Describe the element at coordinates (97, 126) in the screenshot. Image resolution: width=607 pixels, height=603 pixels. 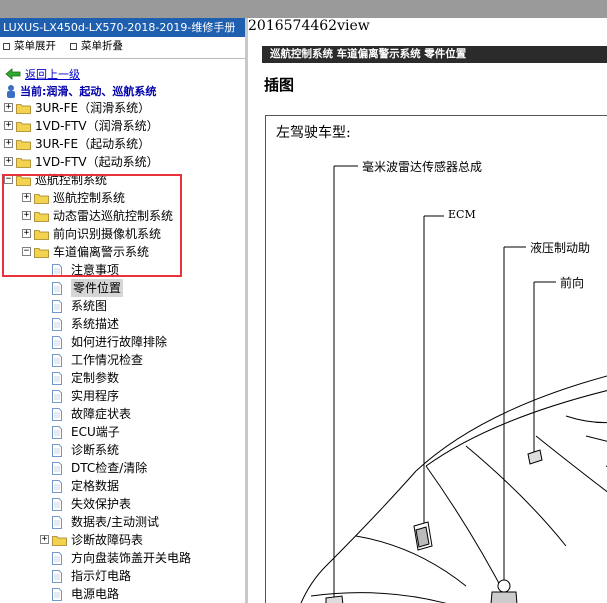
I see `tree-item-label: 1VD-FTV（润滑系统）` at that location.